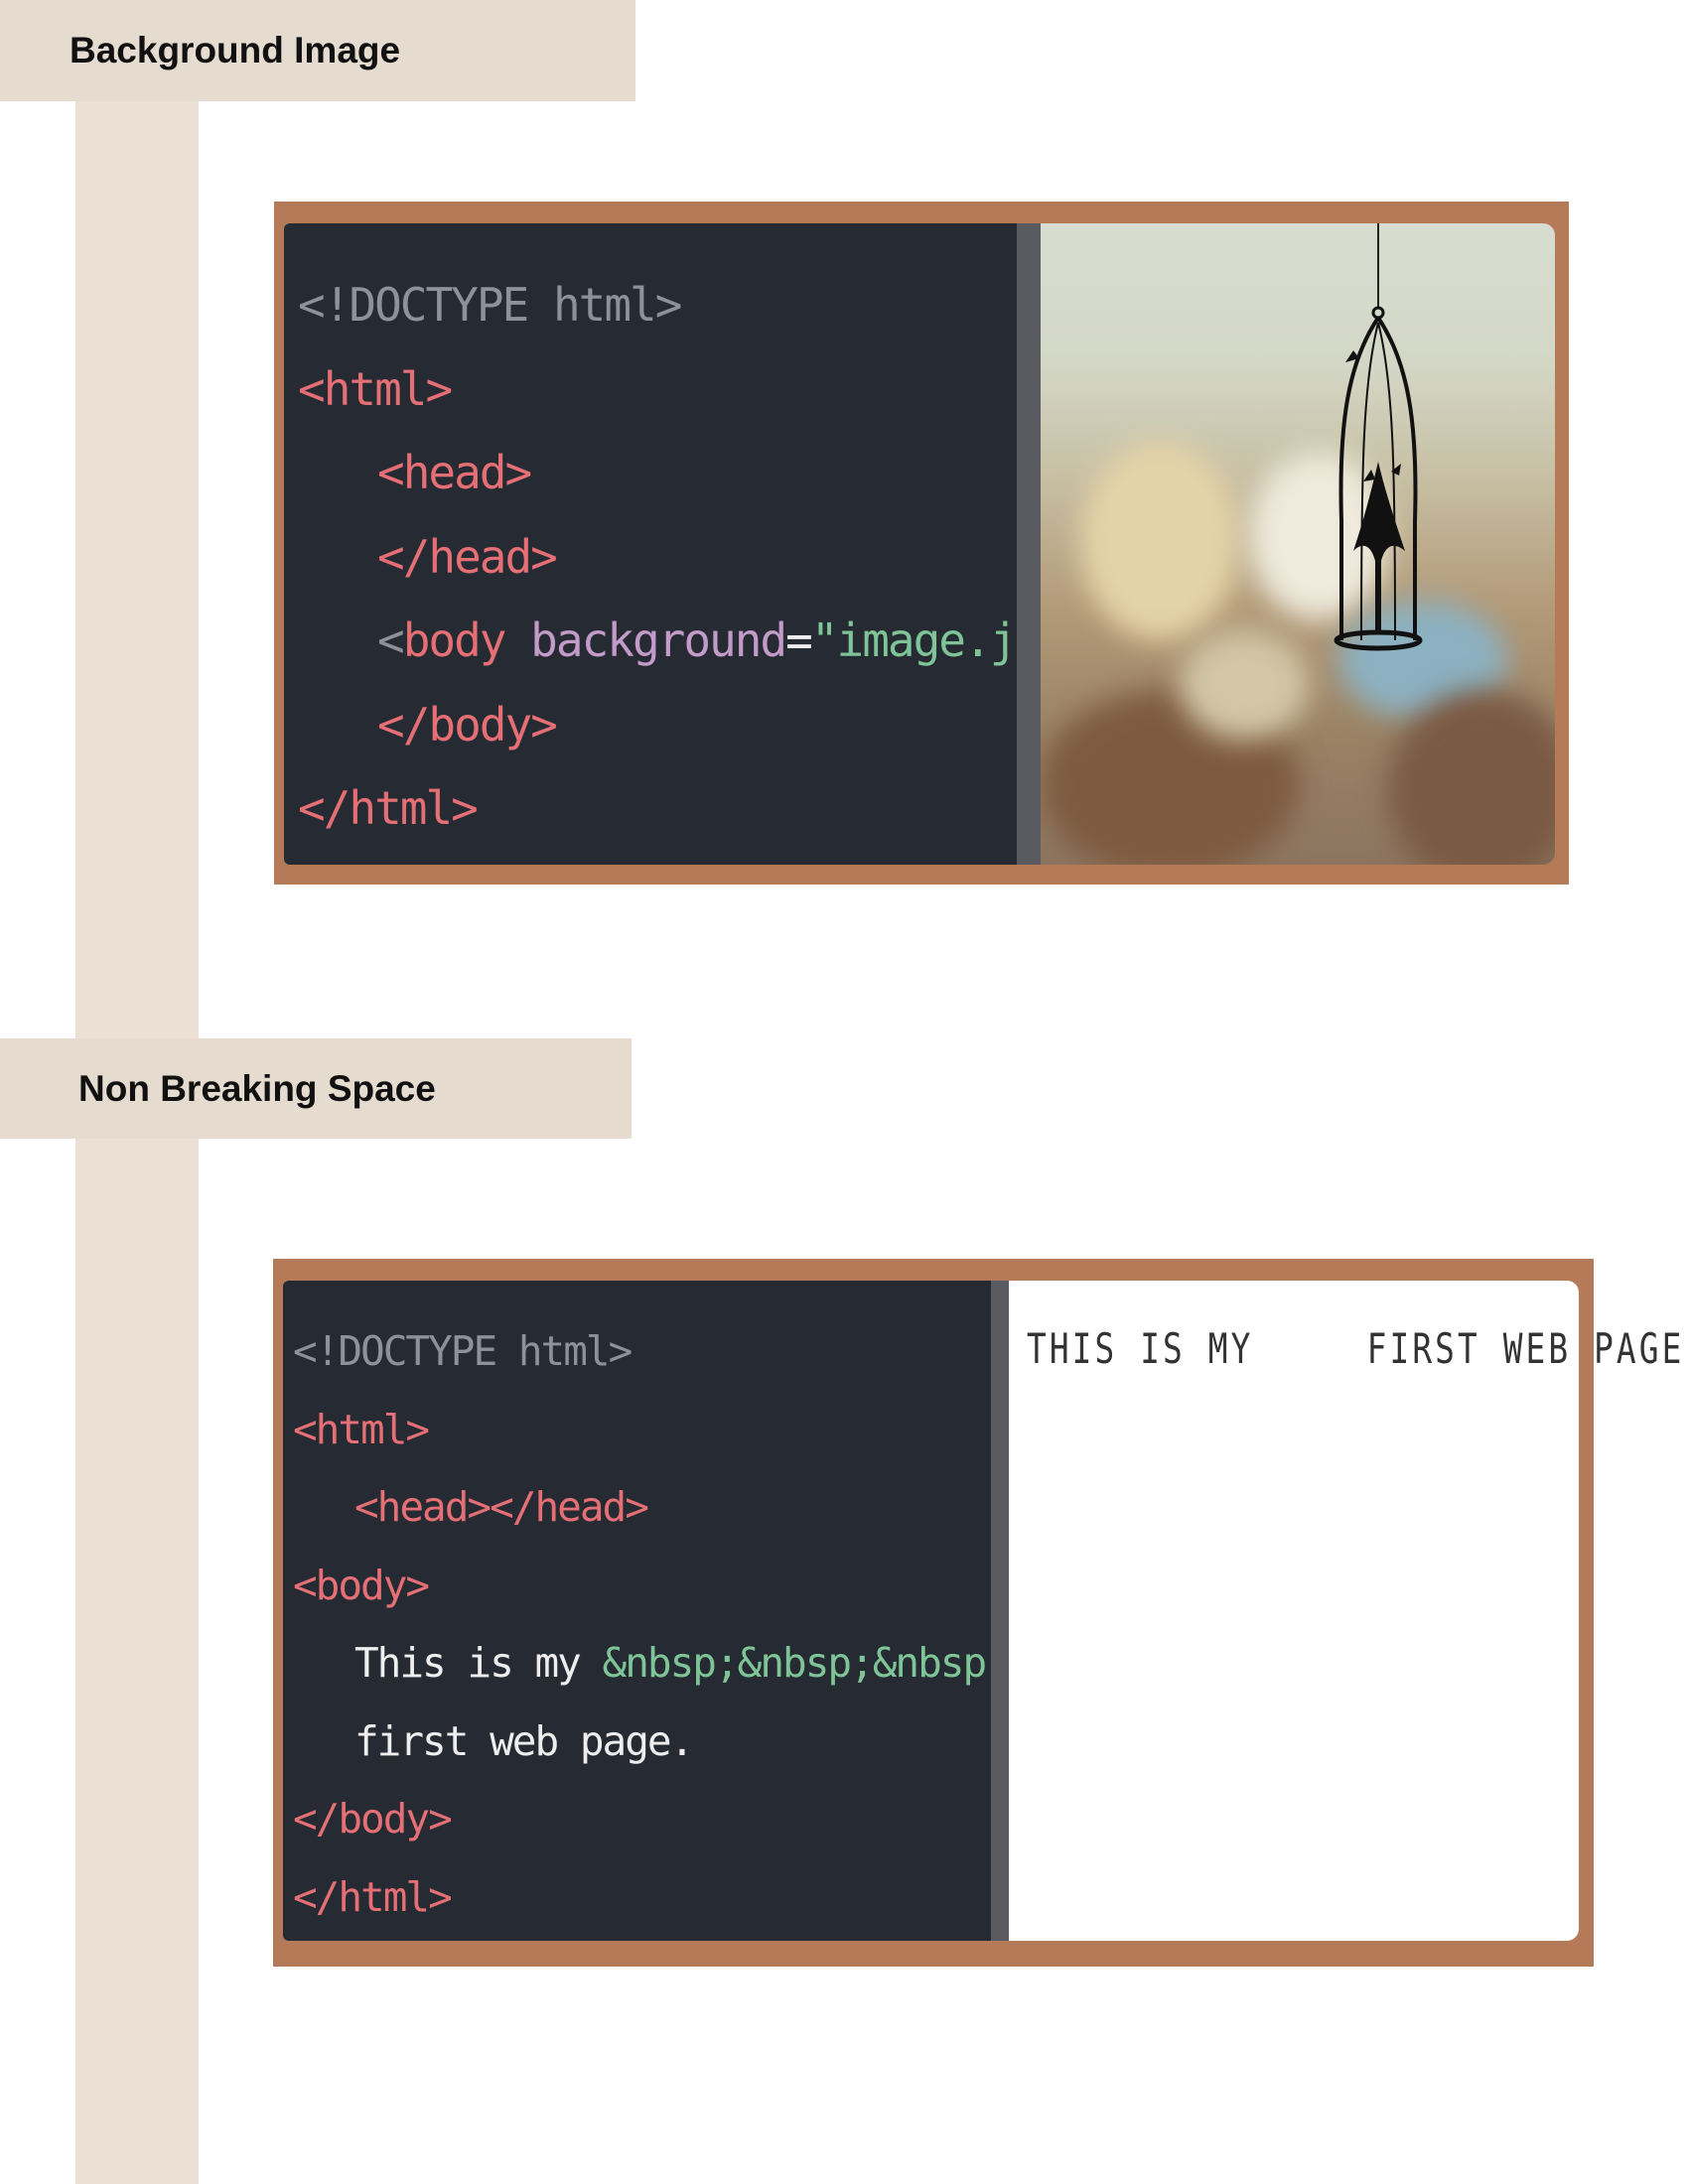 This screenshot has height=2184, width=1688. I want to click on section-heading-non-breaking-space: Non Breaking Space, so click(316, 1088).